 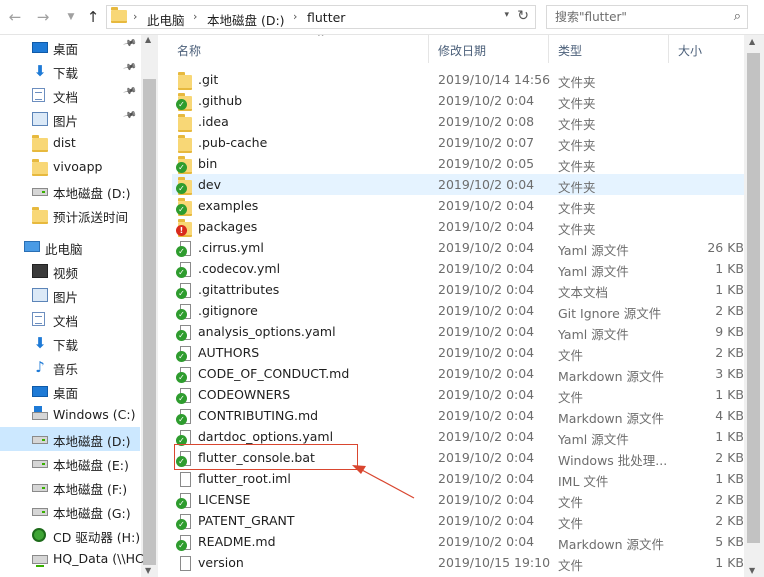 What do you see at coordinates (70, 47) in the screenshot?
I see `sidebar-item: 桌面 📌` at bounding box center [70, 47].